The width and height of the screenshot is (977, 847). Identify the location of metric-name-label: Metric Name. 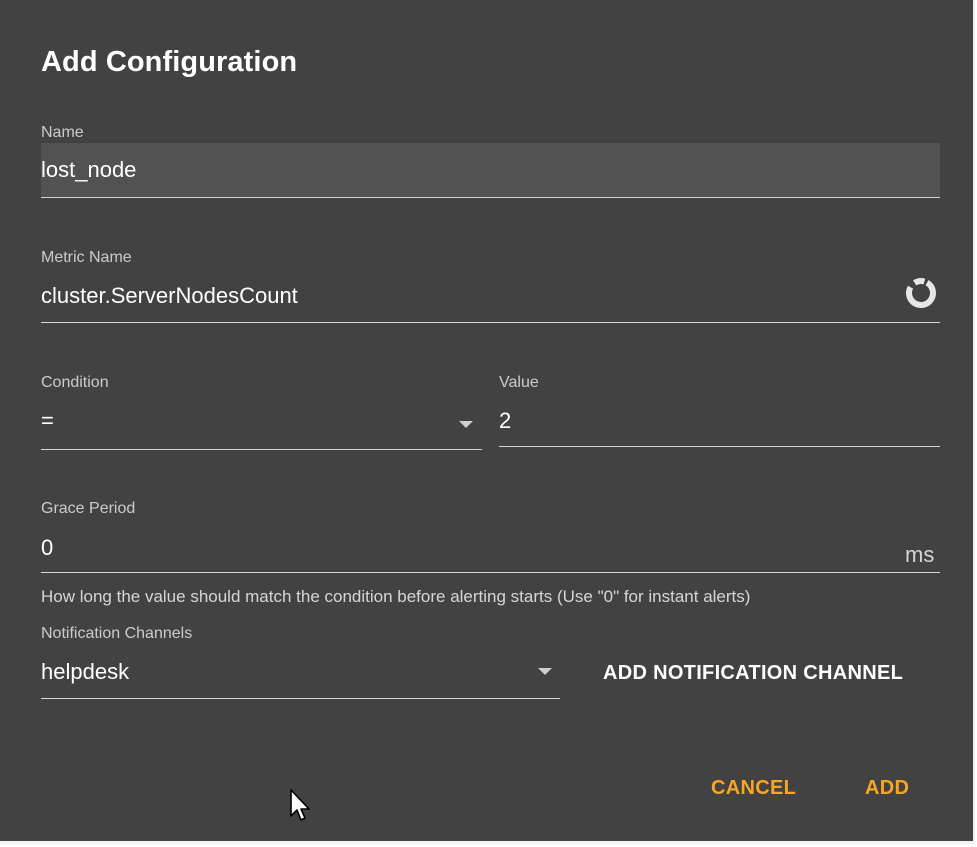
(86, 257).